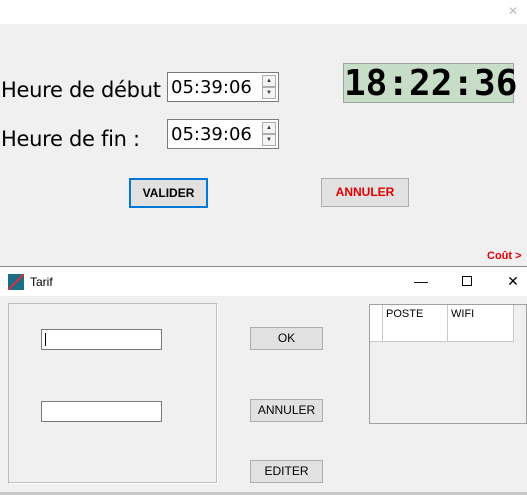 The height and width of the screenshot is (495, 527). I want to click on edit-button: EDITER, so click(286, 471).